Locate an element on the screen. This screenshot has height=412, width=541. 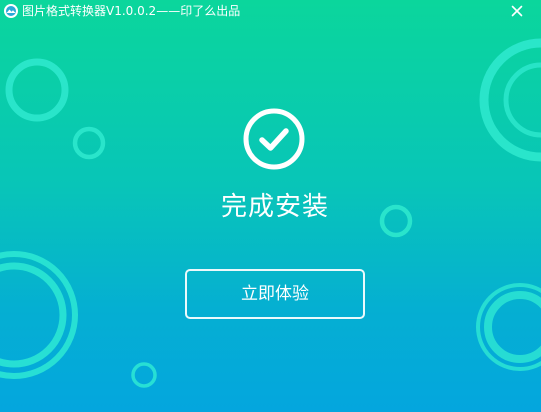
close-icon is located at coordinates (517, 11).